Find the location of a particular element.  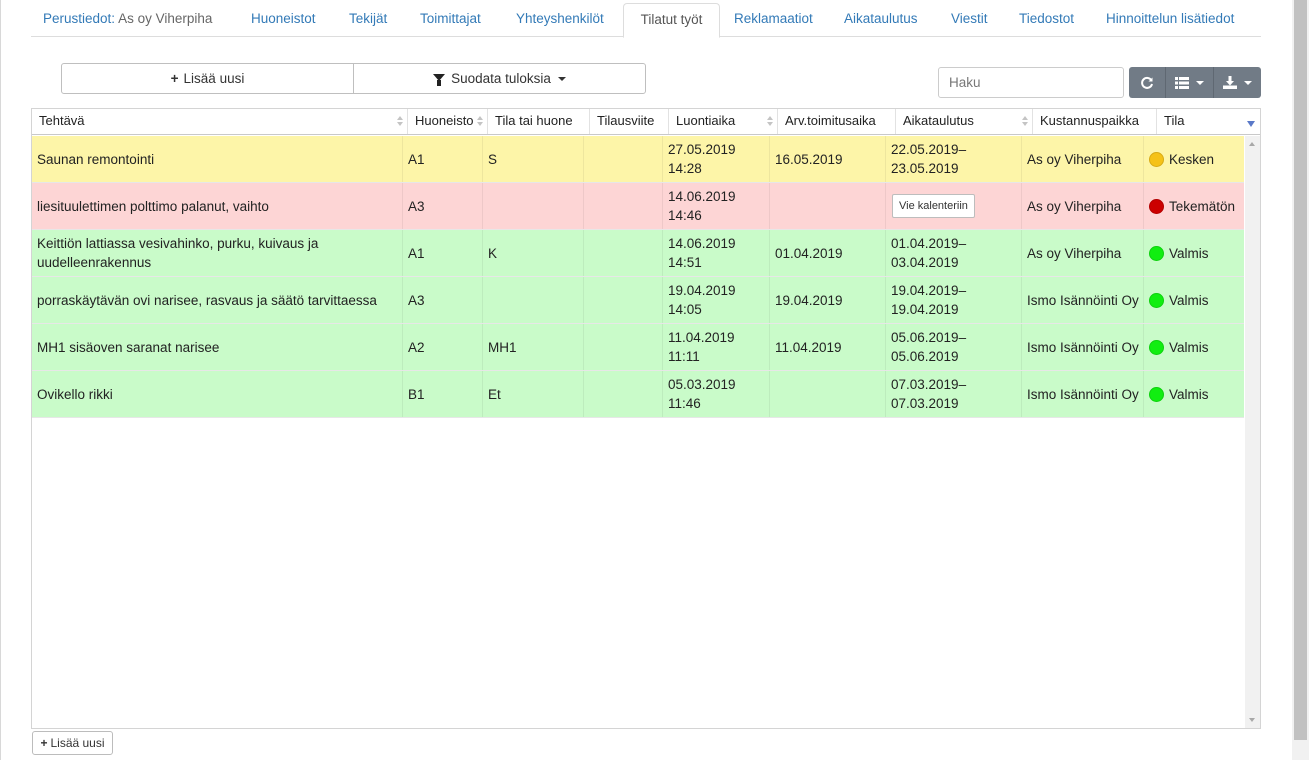

tab-perustiedot: Perustiedot: As oy Viherpiha is located at coordinates (127, 20).